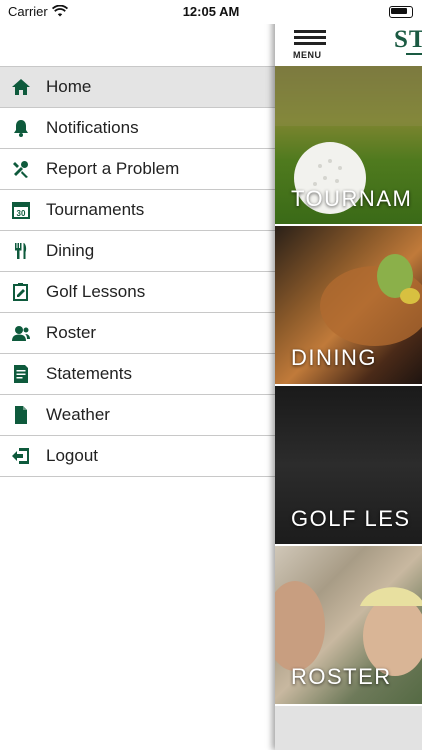 Image resolution: width=422 pixels, height=750 pixels. I want to click on menu-label-report-problem: Report a Problem, so click(113, 168).